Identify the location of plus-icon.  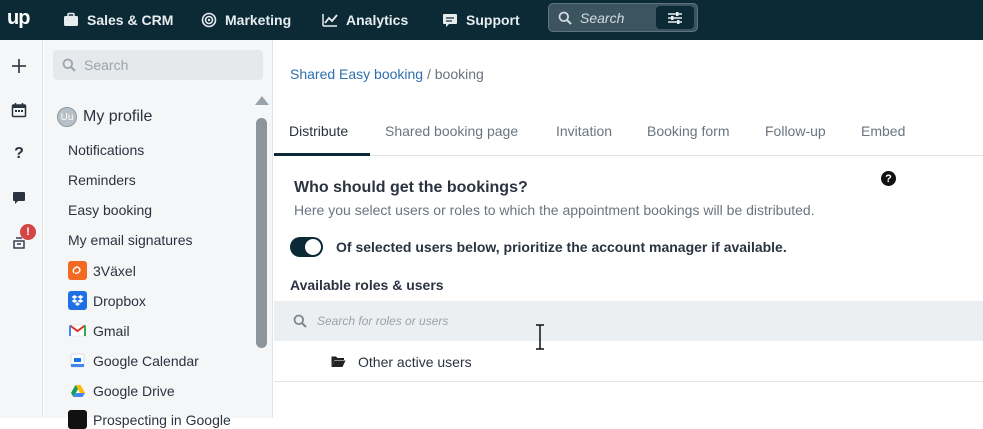
(19, 66).